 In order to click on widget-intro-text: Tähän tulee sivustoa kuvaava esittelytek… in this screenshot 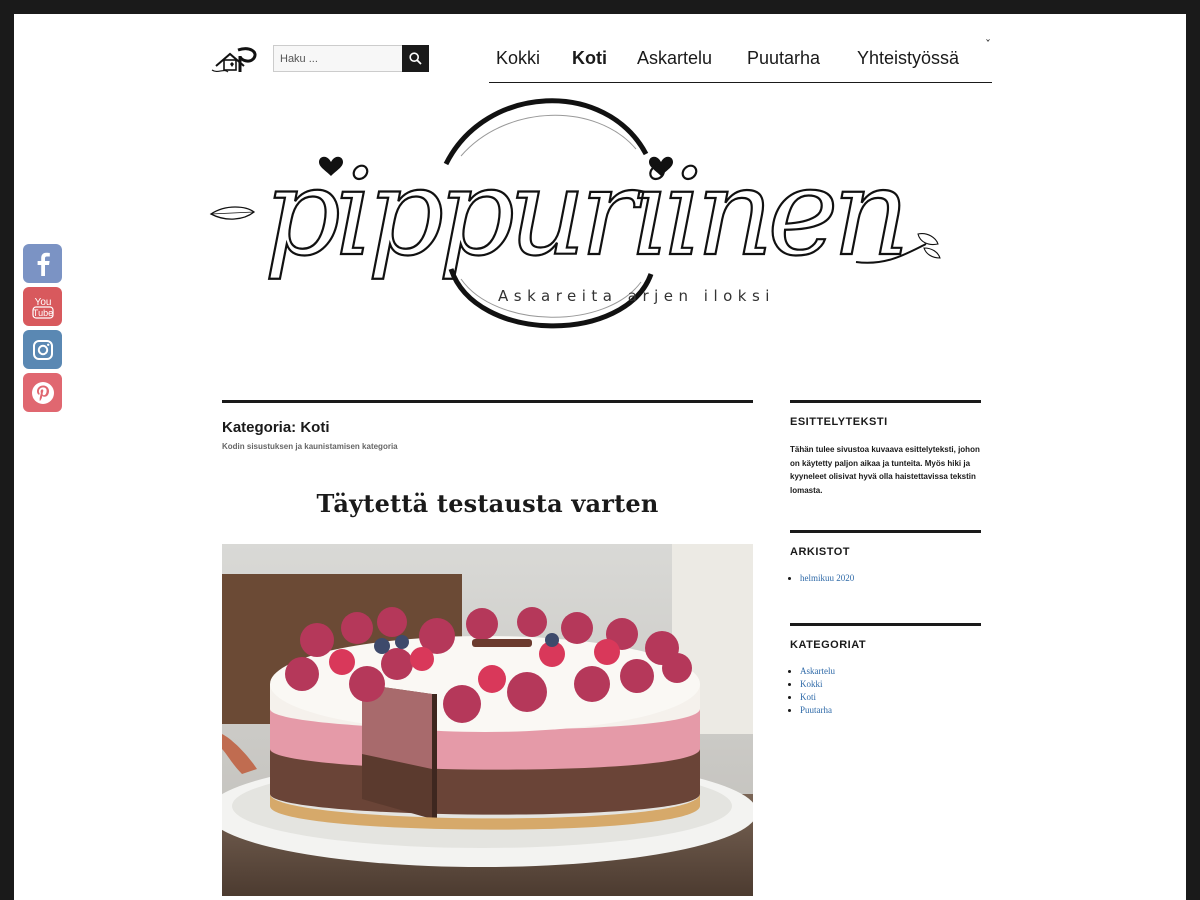, I will do `click(885, 470)`.